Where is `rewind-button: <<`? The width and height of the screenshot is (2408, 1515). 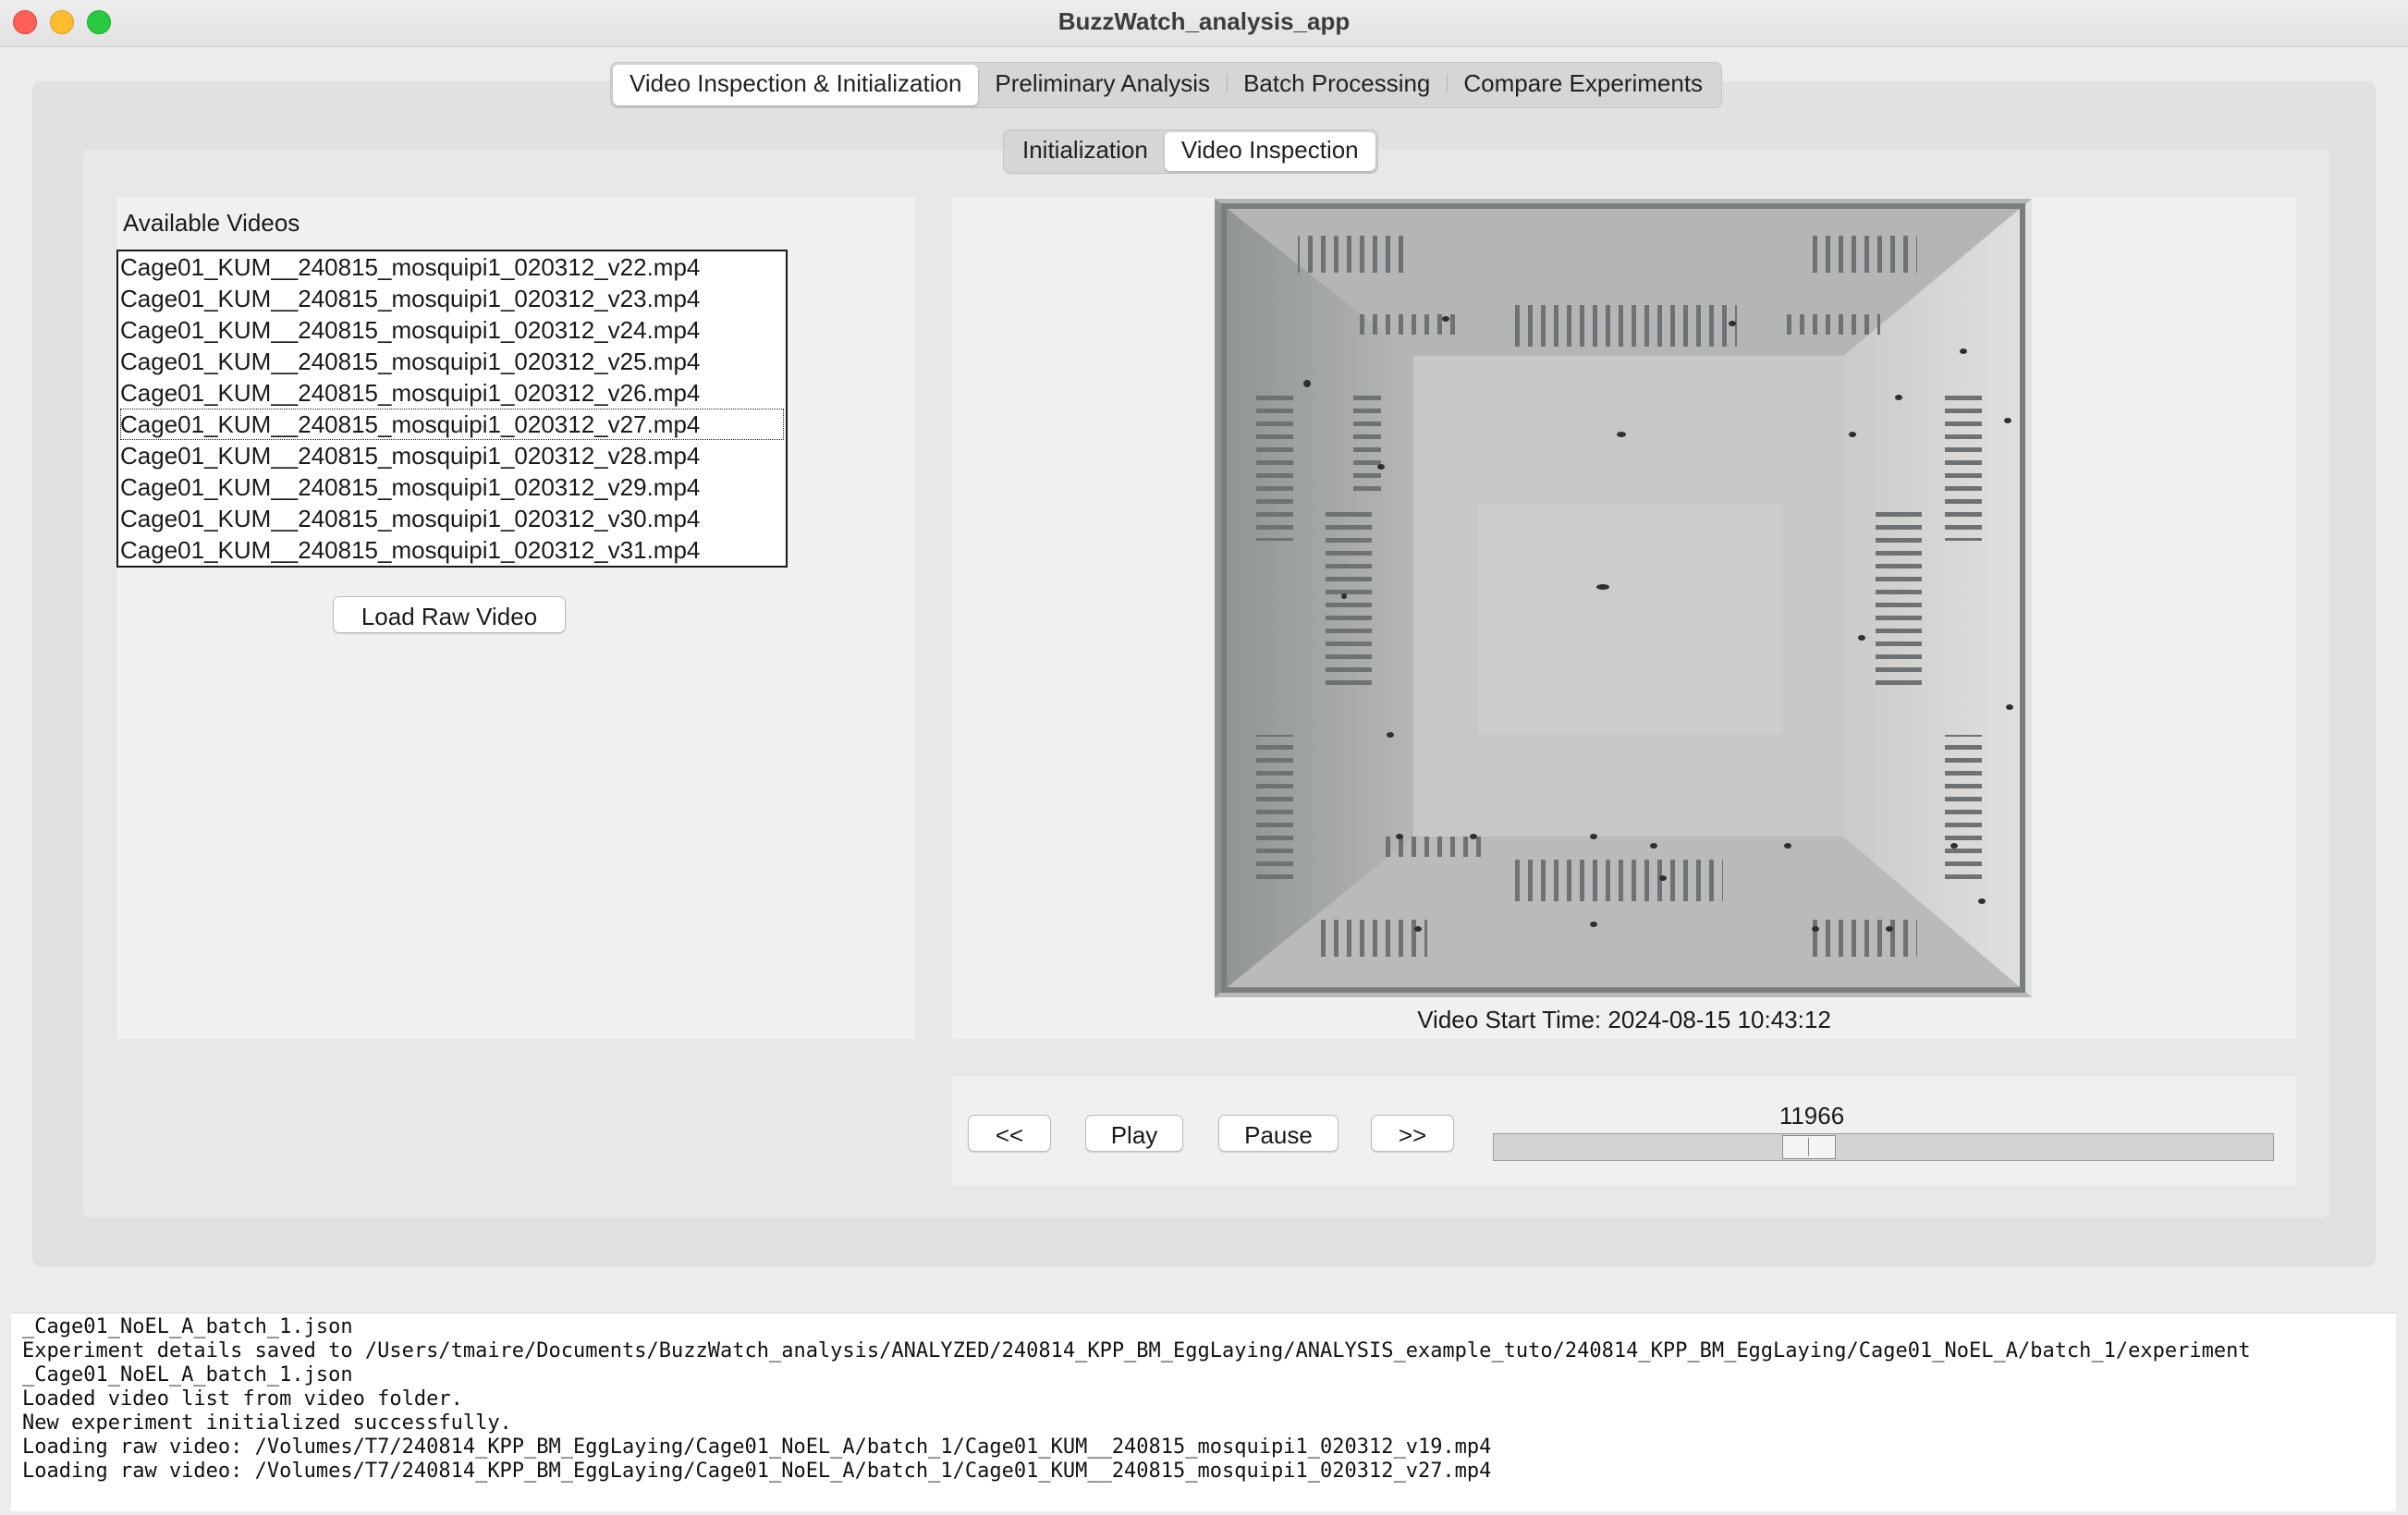
rewind-button: << is located at coordinates (1009, 1133).